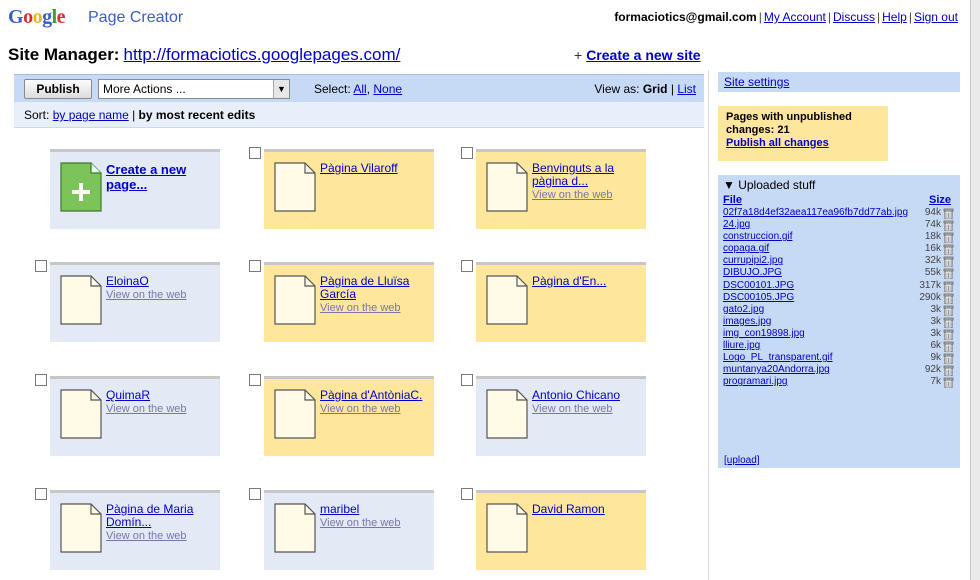 This screenshot has height=580, width=980. Describe the element at coordinates (281, 89) in the screenshot. I see `chevron-down-icon: ▼` at that location.